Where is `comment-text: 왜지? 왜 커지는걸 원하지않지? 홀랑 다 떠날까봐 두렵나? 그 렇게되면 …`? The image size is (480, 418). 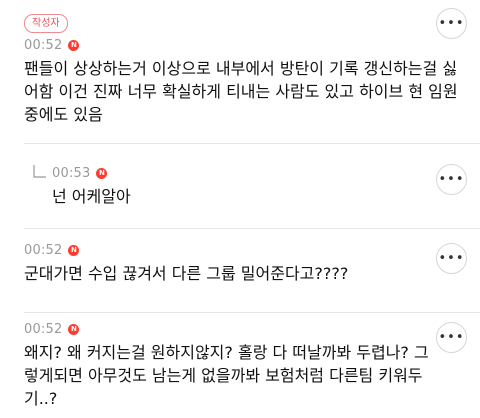 comment-text: 왜지? 왜 커지는걸 원하지않지? 홀랑 다 떠날까봐 두렵나? 그 렇게되면 … is located at coordinates (226, 375).